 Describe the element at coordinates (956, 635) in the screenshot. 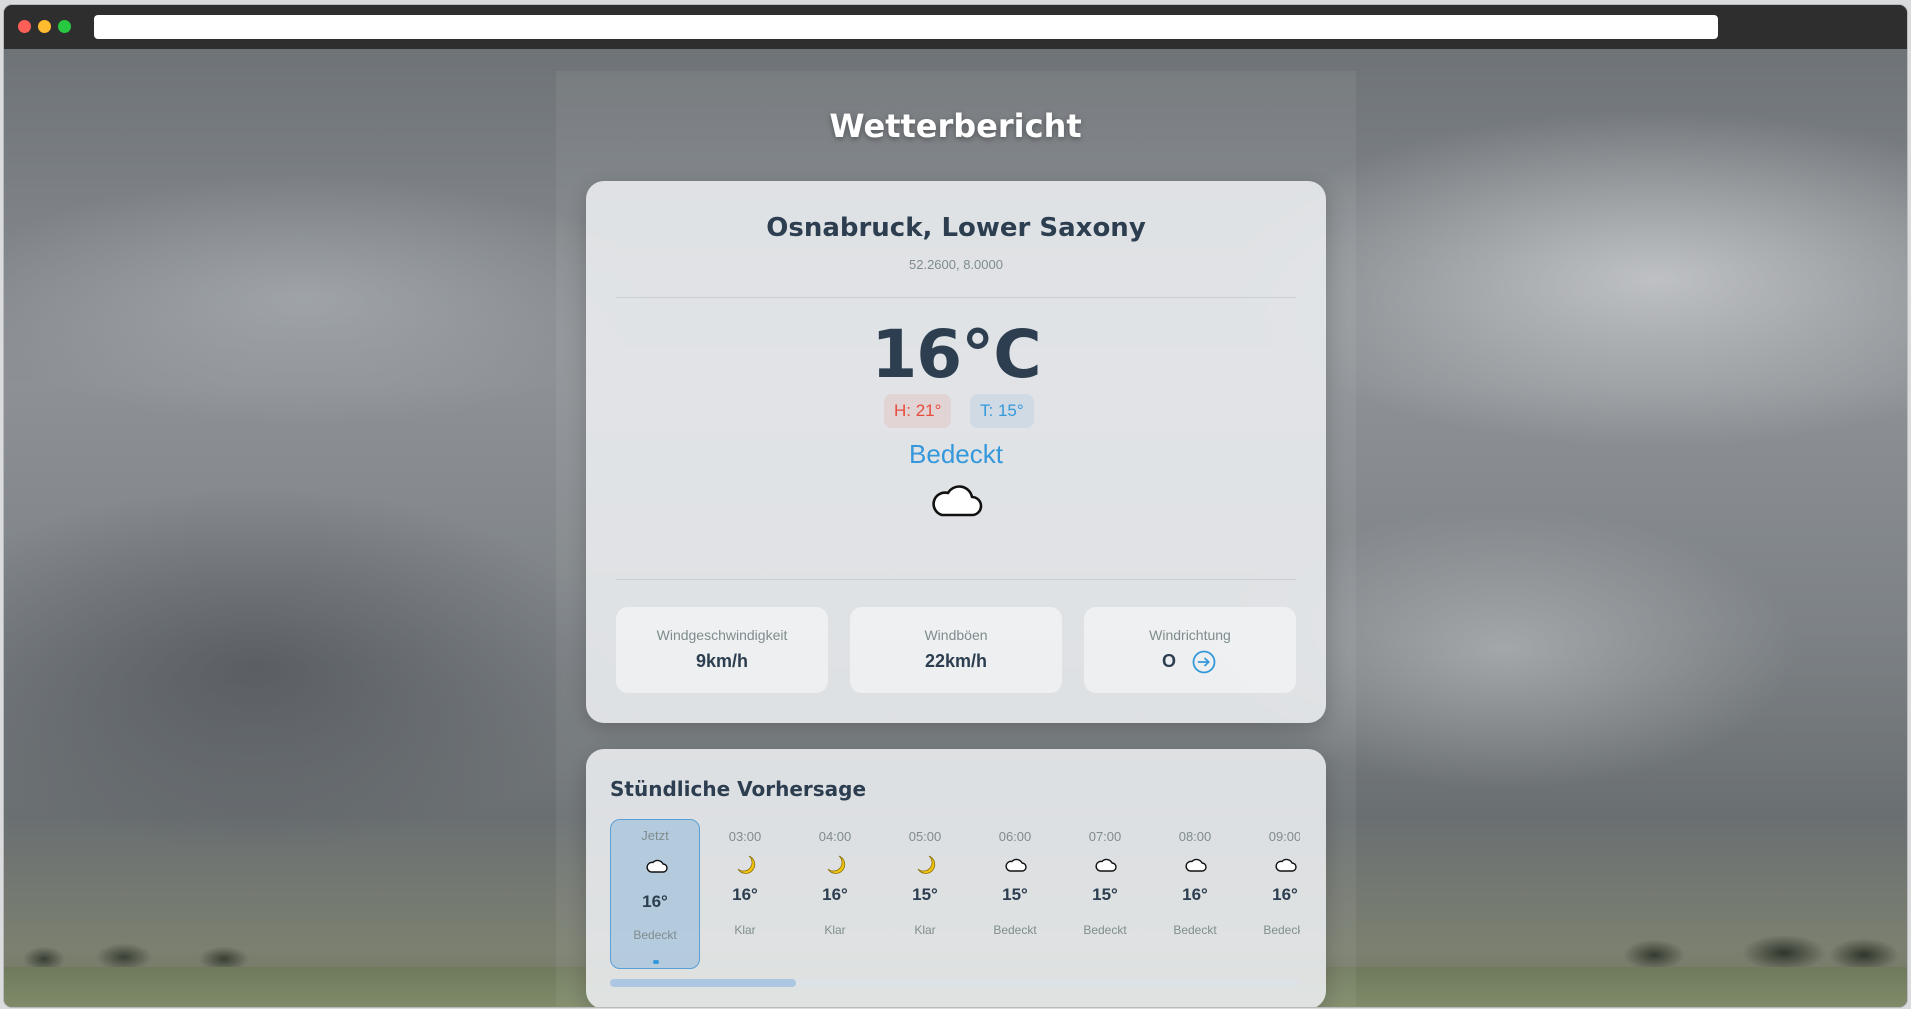

I see `wind-gust-label: Windböen` at that location.